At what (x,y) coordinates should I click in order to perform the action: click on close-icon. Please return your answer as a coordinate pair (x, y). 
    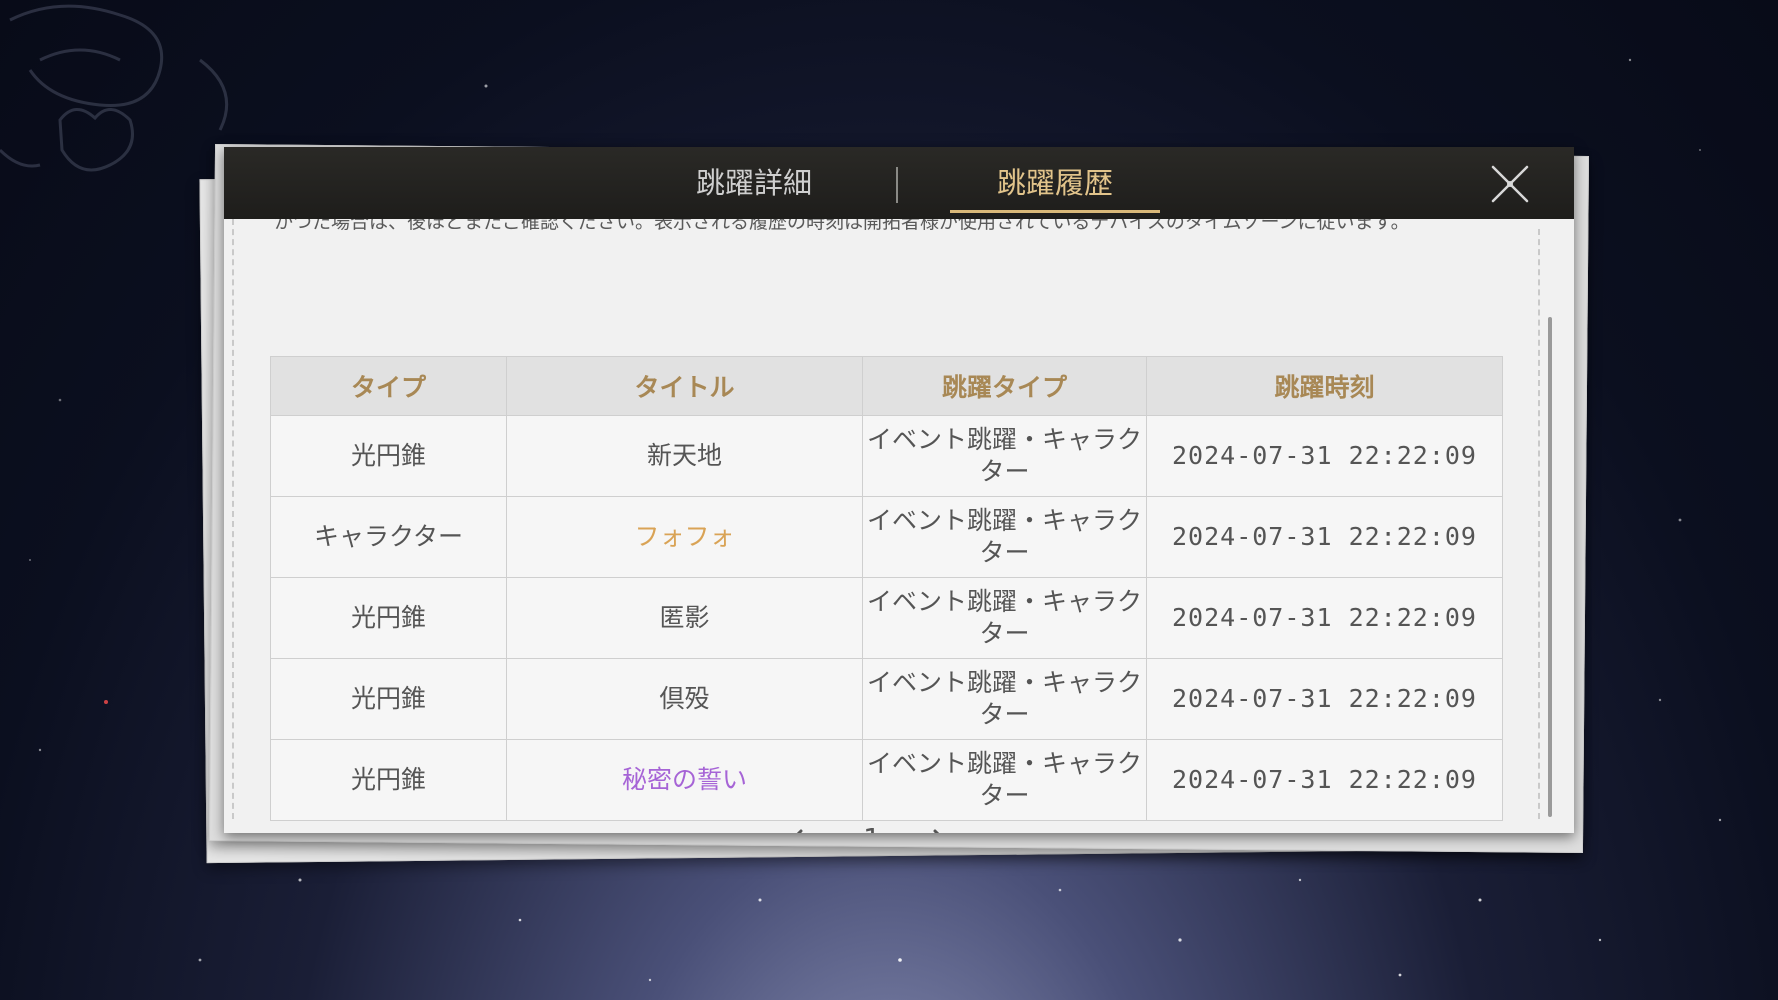
    Looking at the image, I should click on (1510, 184).